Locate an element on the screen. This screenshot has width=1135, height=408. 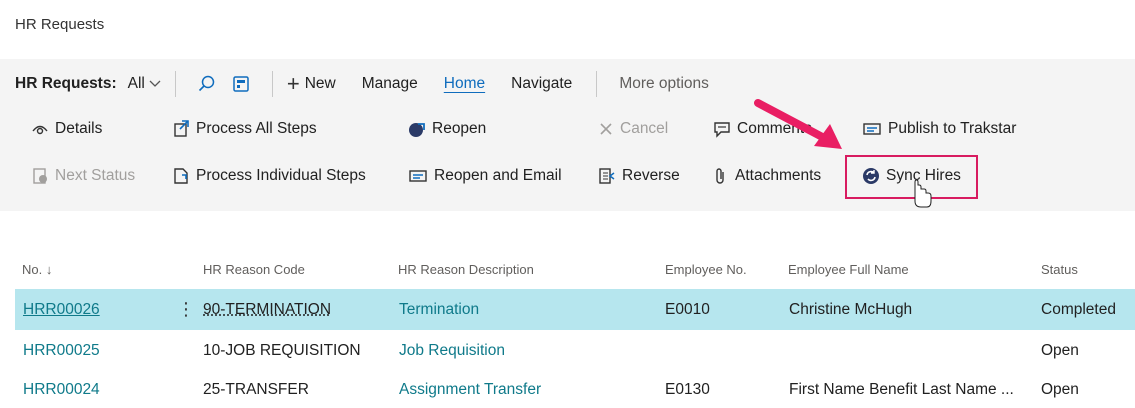
column-header-reason-code: HR Reason Code is located at coordinates (254, 269).